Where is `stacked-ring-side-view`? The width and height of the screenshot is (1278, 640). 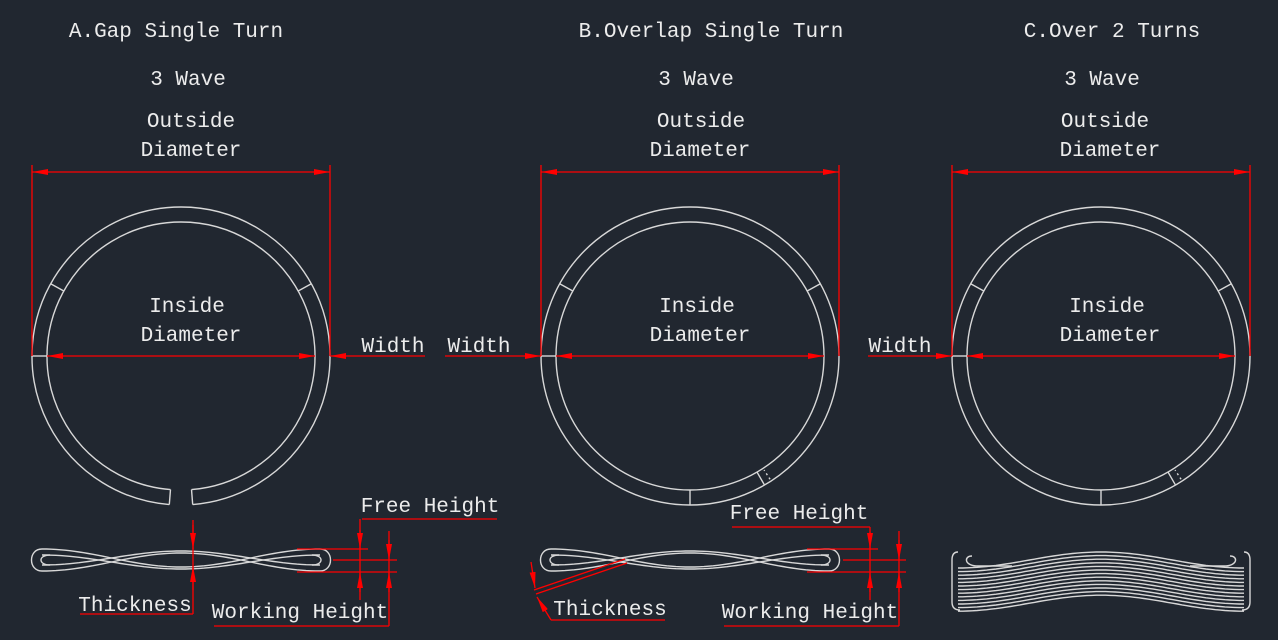 stacked-ring-side-view is located at coordinates (1101, 581).